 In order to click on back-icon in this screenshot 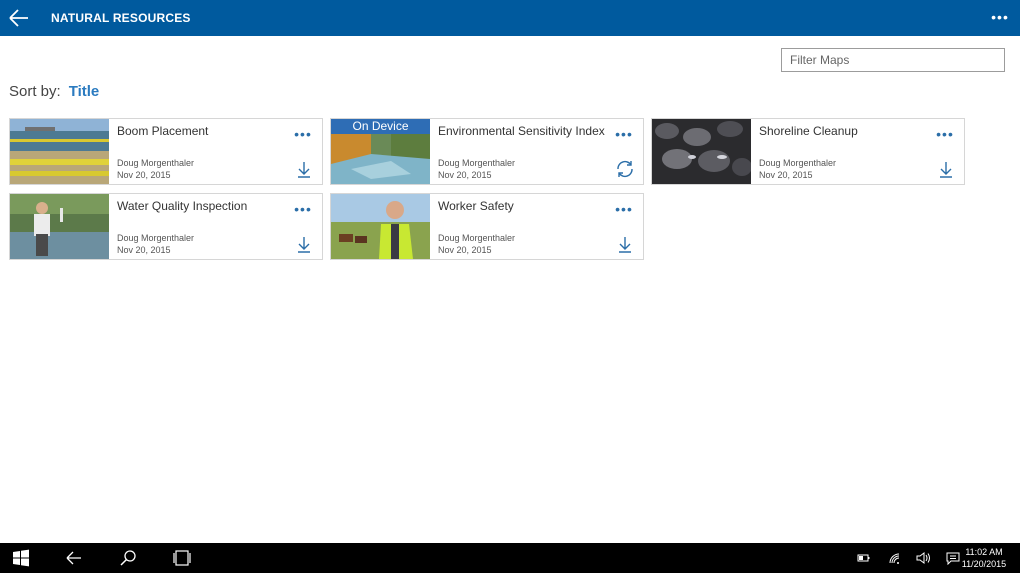, I will do `click(73, 558)`.